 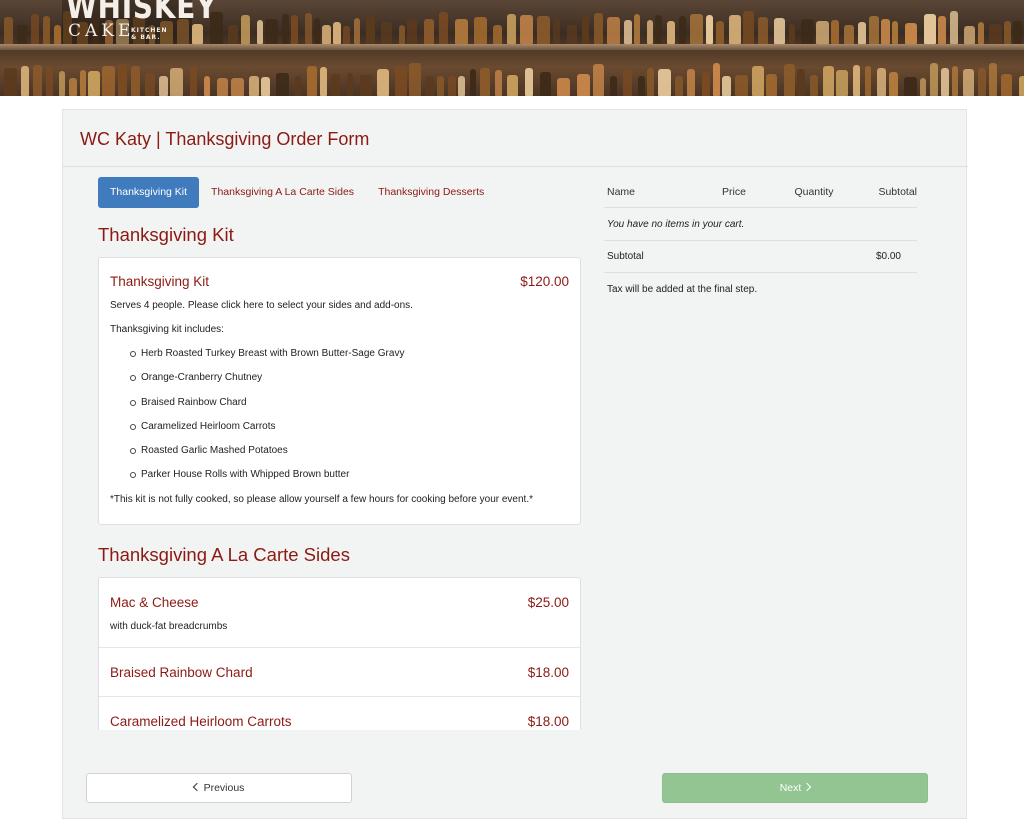 I want to click on title-divider, so click(x=515, y=166).